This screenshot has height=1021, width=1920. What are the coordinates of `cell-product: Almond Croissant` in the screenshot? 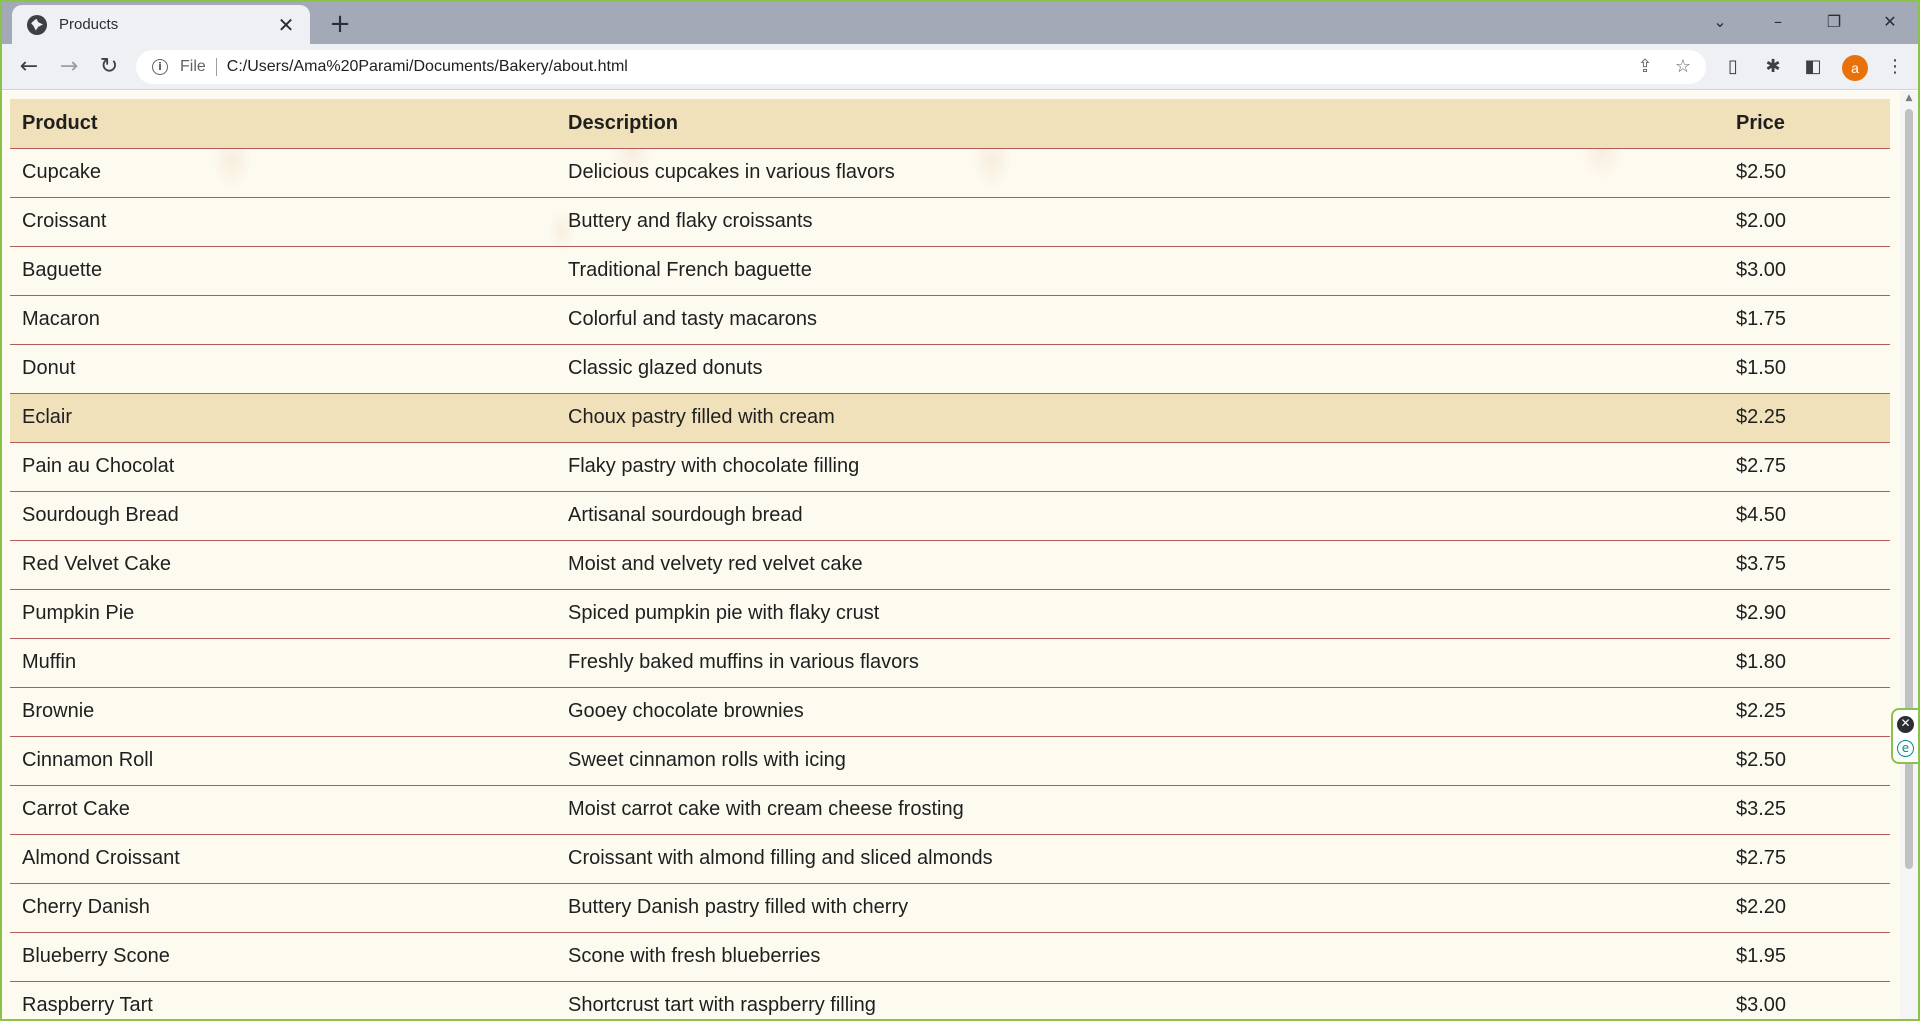 It's located at (283, 859).